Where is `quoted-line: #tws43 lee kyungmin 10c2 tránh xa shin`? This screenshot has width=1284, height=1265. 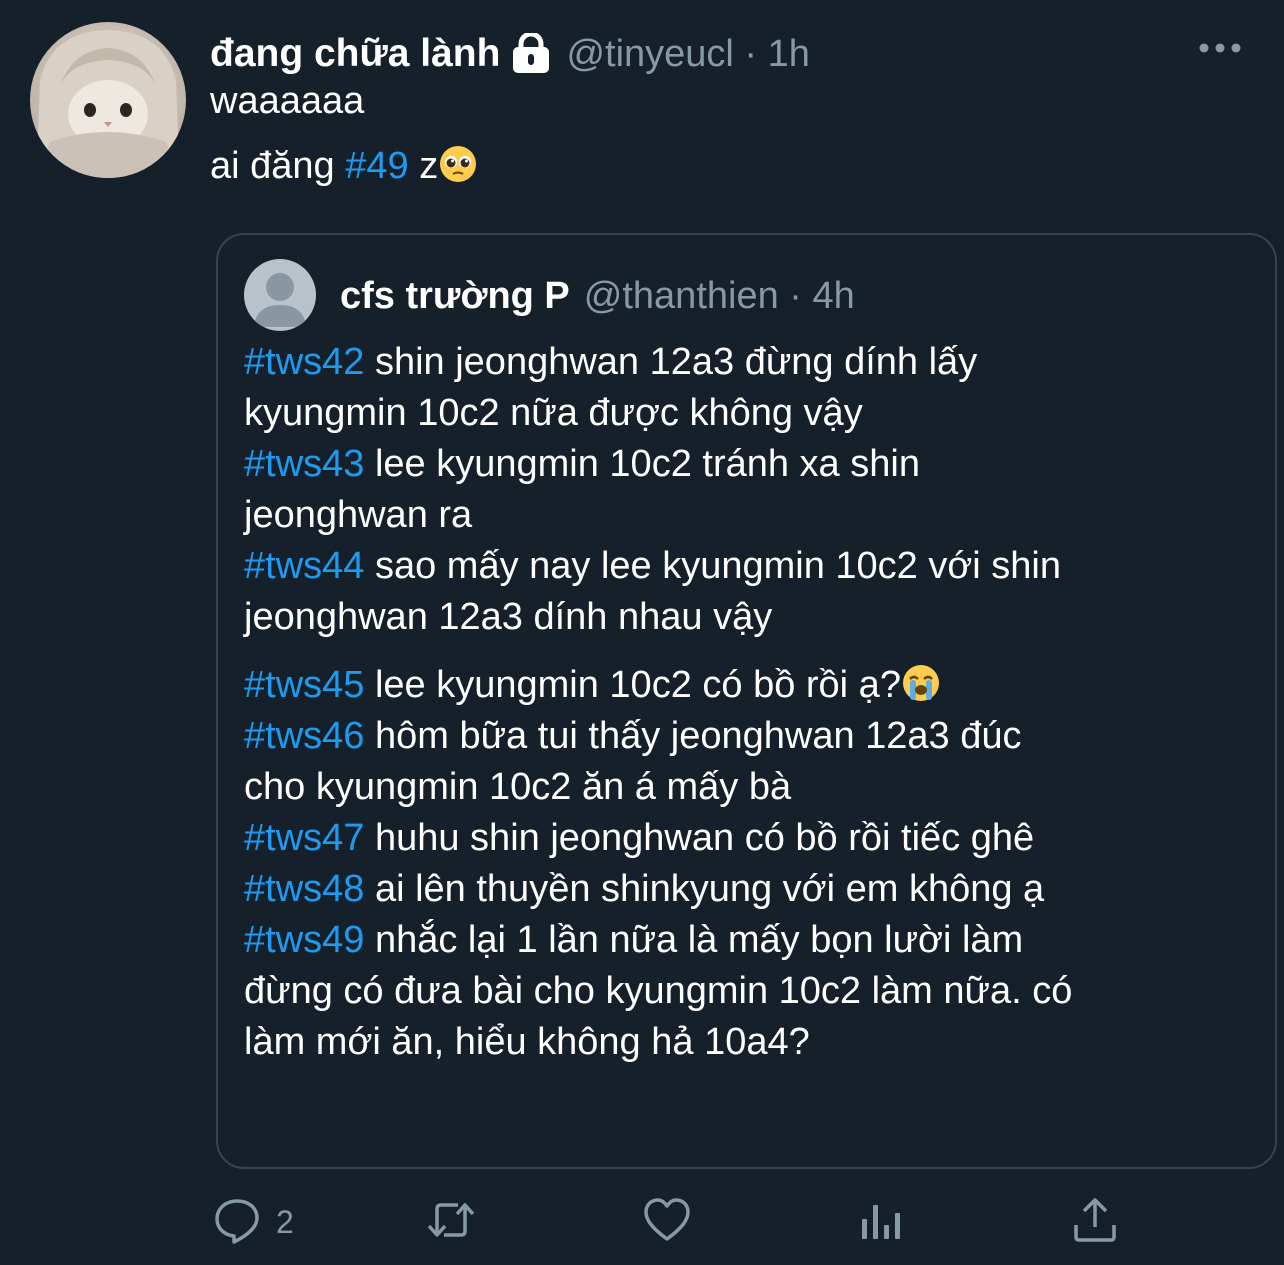
quoted-line: #tws43 lee kyungmin 10c2 tránh xa shin is located at coordinates (582, 464).